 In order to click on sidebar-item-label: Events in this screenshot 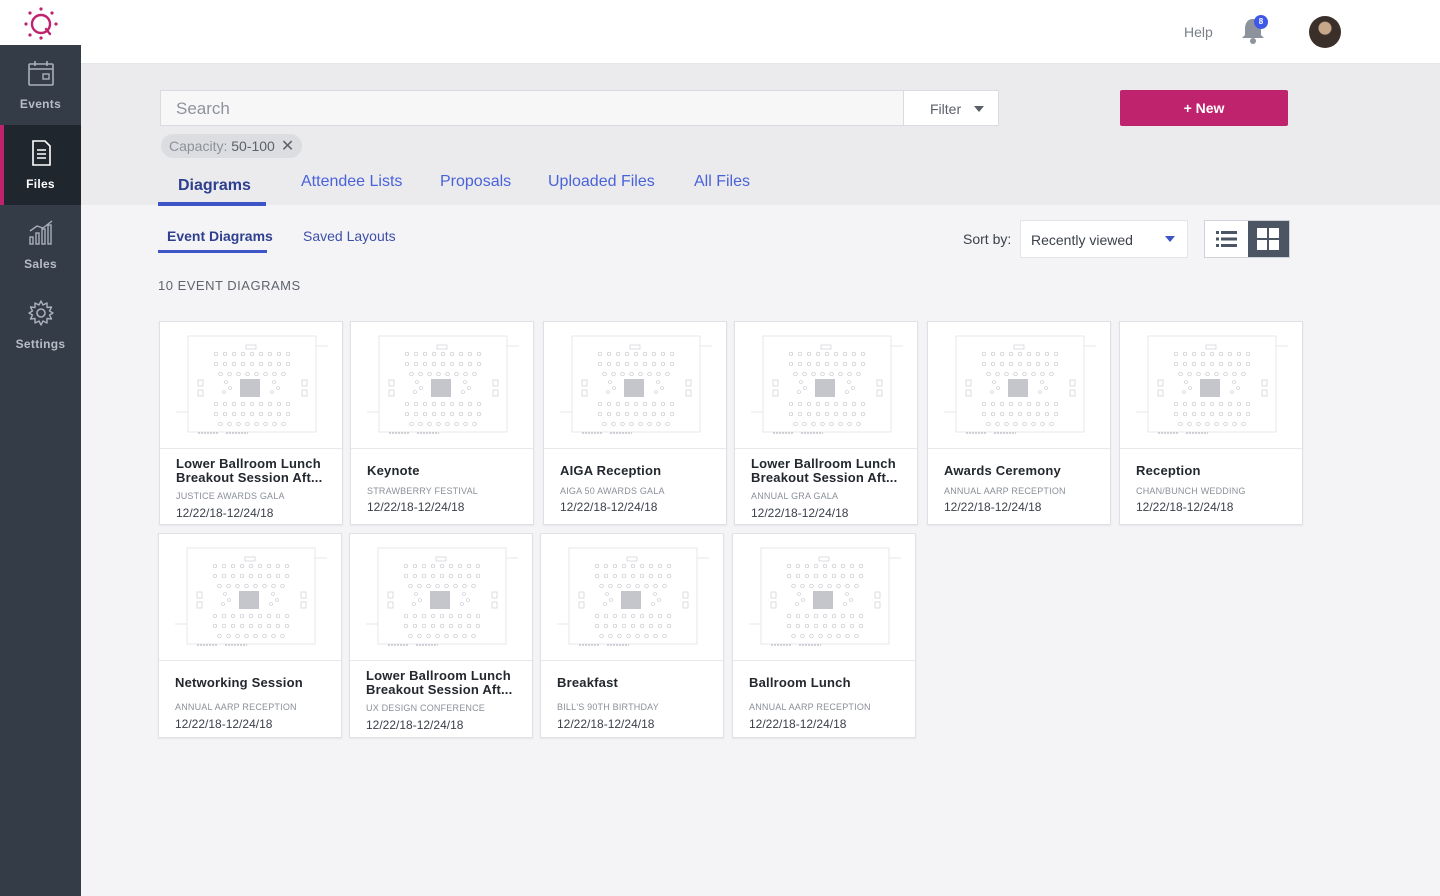, I will do `click(40, 104)`.